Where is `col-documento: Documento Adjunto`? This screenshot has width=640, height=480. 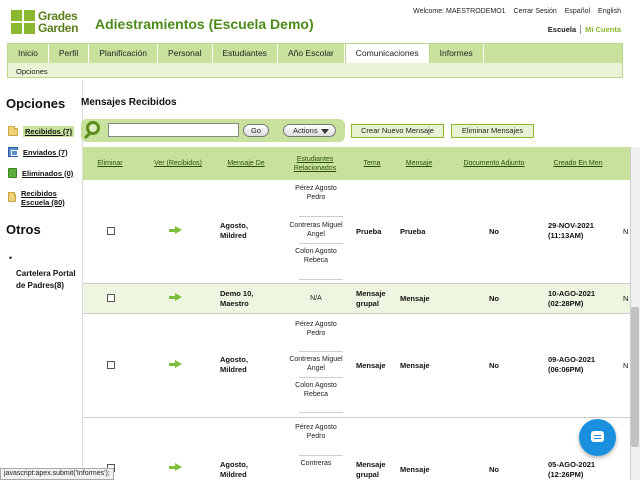 col-documento: Documento Adjunto is located at coordinates (494, 163).